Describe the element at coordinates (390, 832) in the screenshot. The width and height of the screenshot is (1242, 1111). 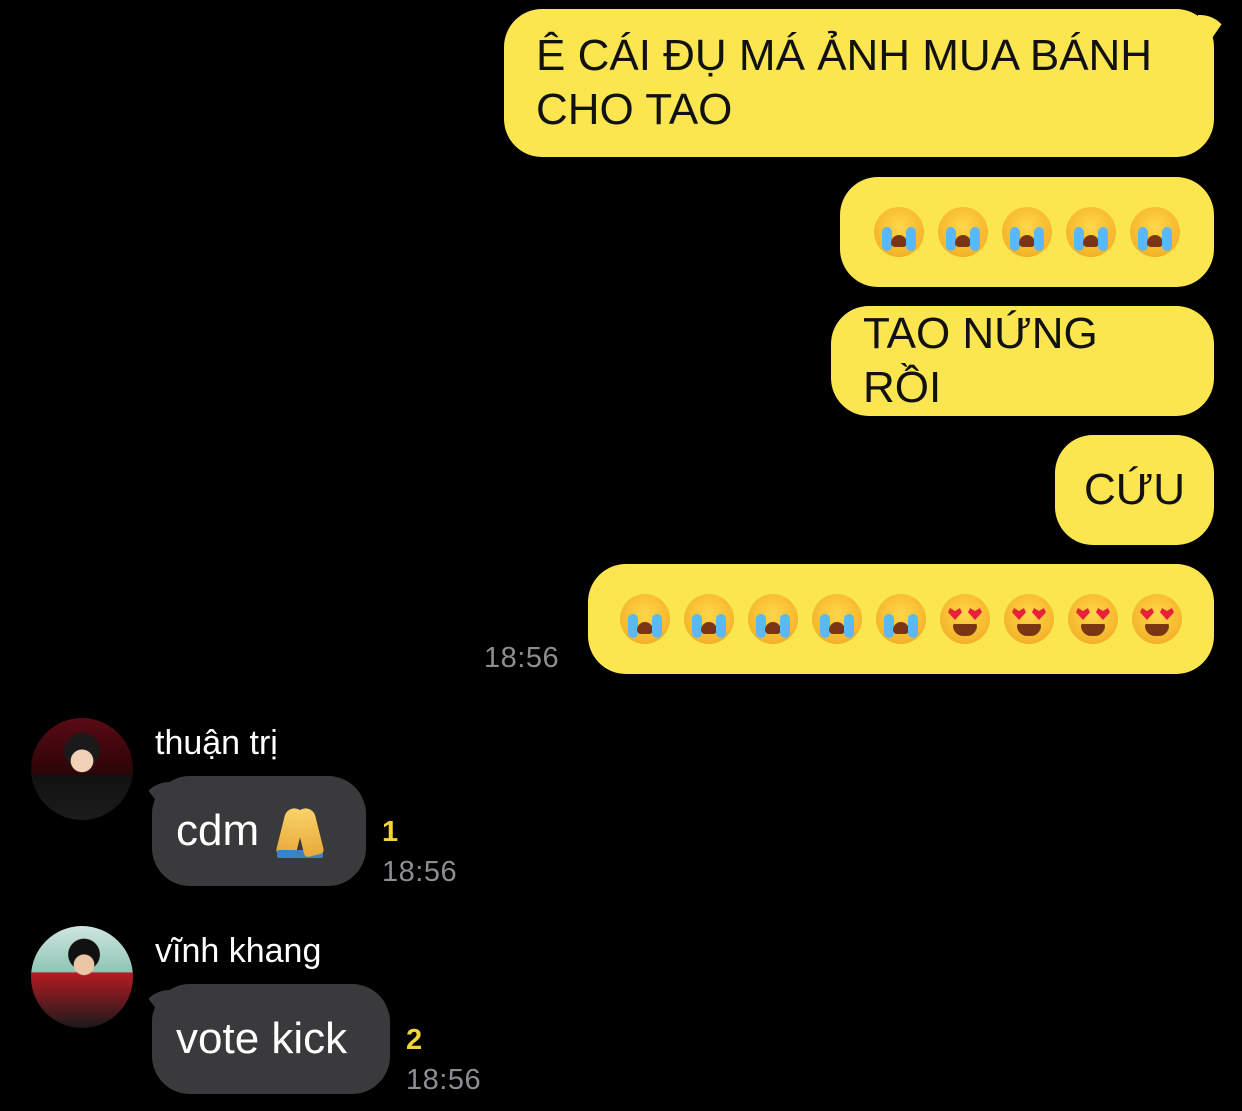
I see `unread-count: 1` at that location.